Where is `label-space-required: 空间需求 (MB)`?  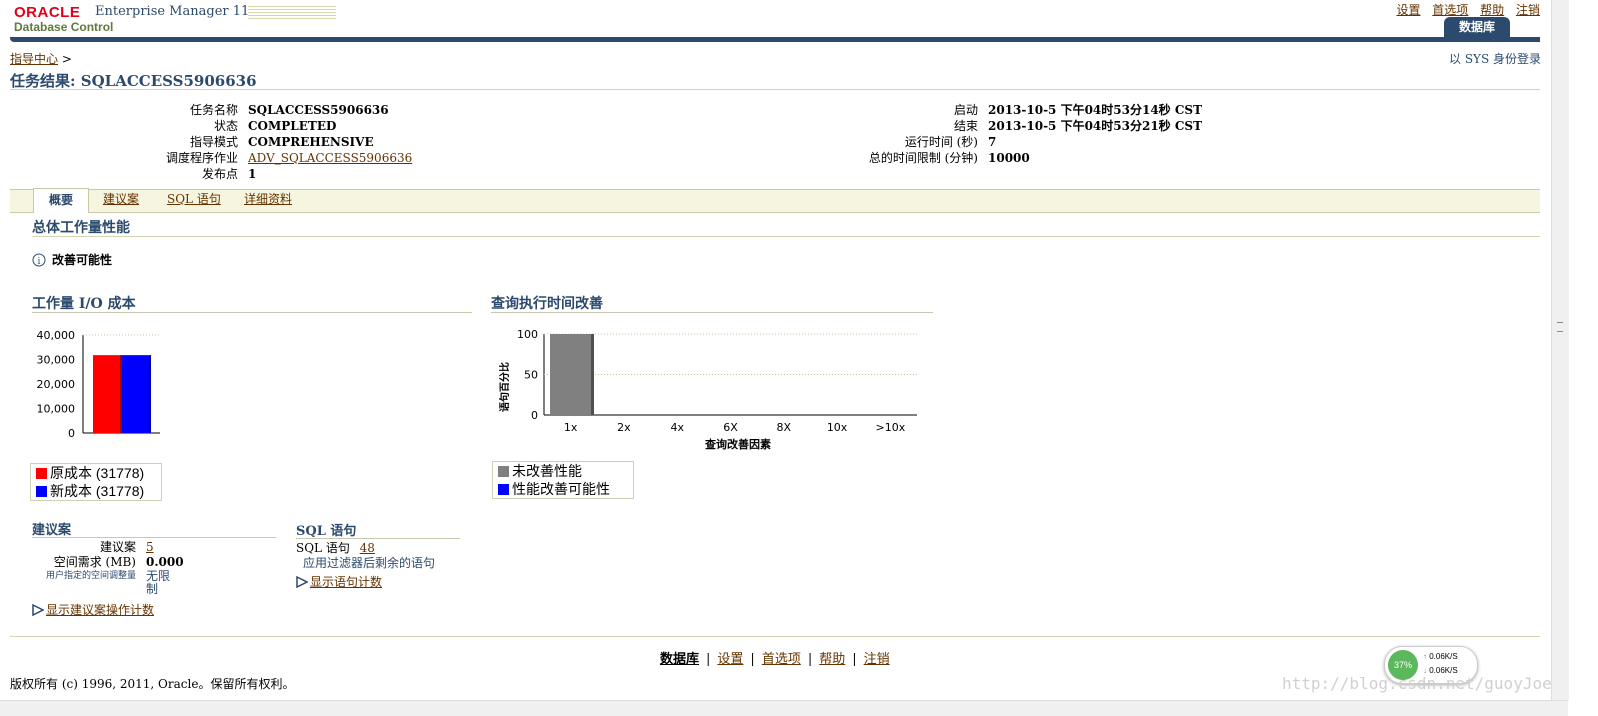 label-space-required: 空间需求 (MB) is located at coordinates (94, 562).